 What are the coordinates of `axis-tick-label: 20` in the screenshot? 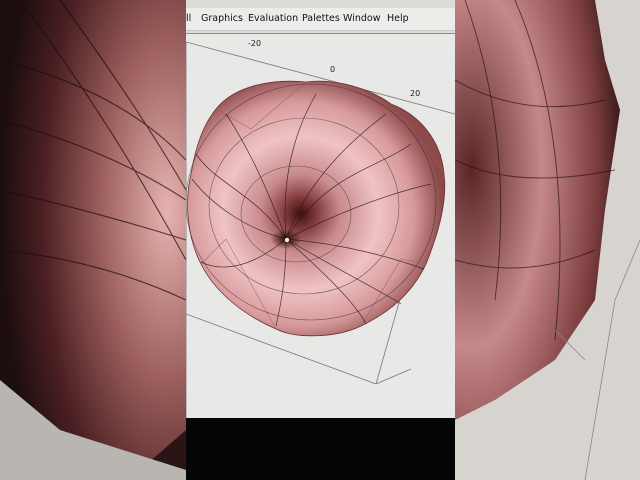 It's located at (415, 93).